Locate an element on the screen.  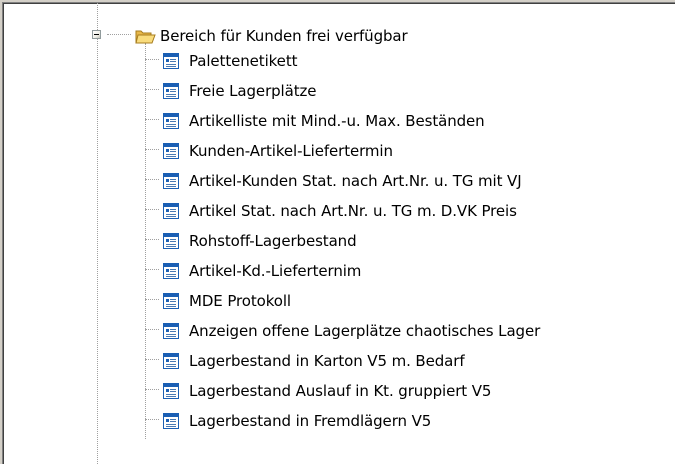
tree-item-freie-lagerplaetze: Freie Lagerplätze is located at coordinates (240, 91).